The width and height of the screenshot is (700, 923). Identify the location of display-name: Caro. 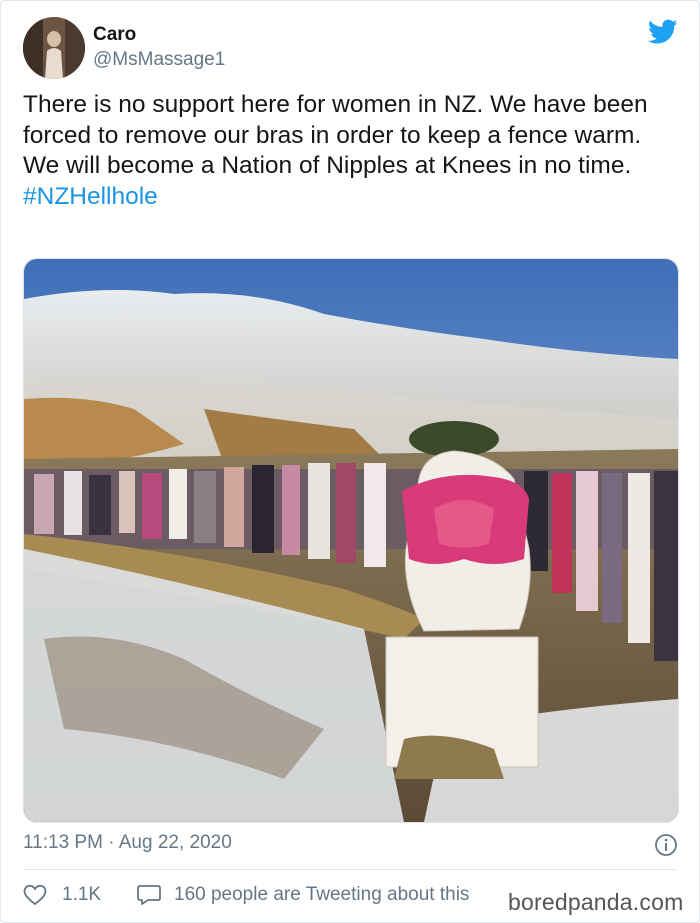
(114, 35).